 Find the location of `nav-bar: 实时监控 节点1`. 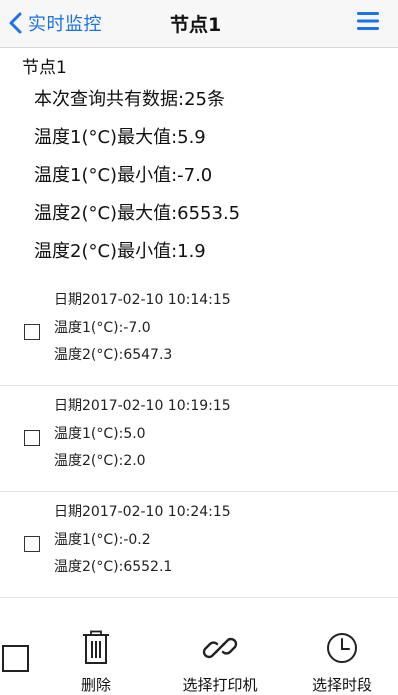

nav-bar: 实时监控 节点1 is located at coordinates (199, 24).